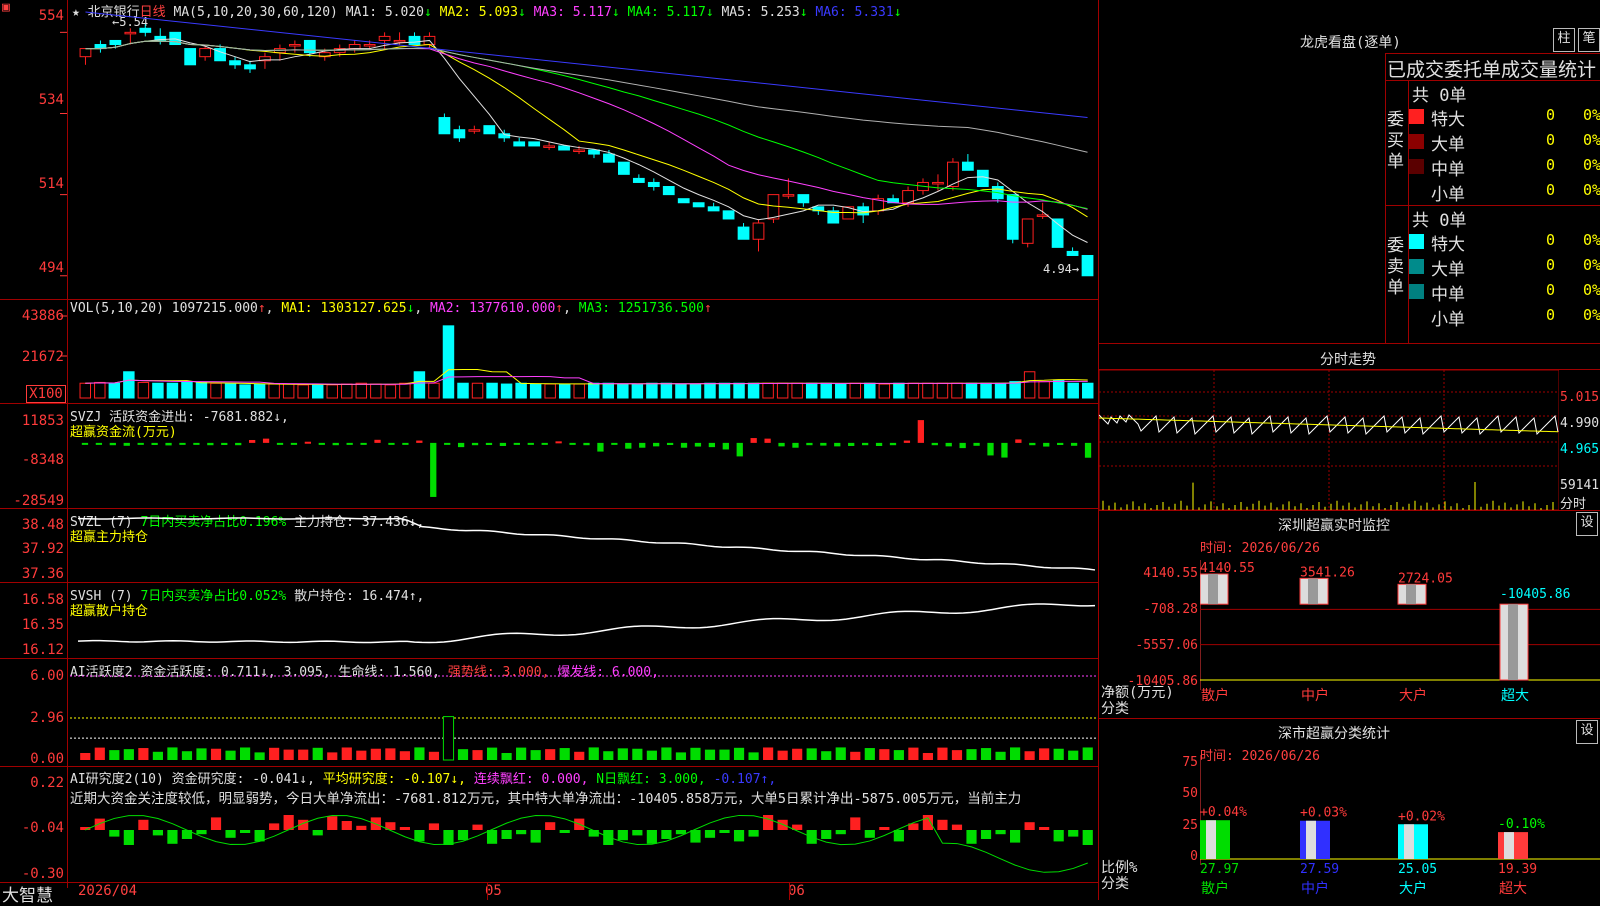 The width and height of the screenshot is (1600, 906). I want to click on buy-small-count: 0, so click(1550, 190).